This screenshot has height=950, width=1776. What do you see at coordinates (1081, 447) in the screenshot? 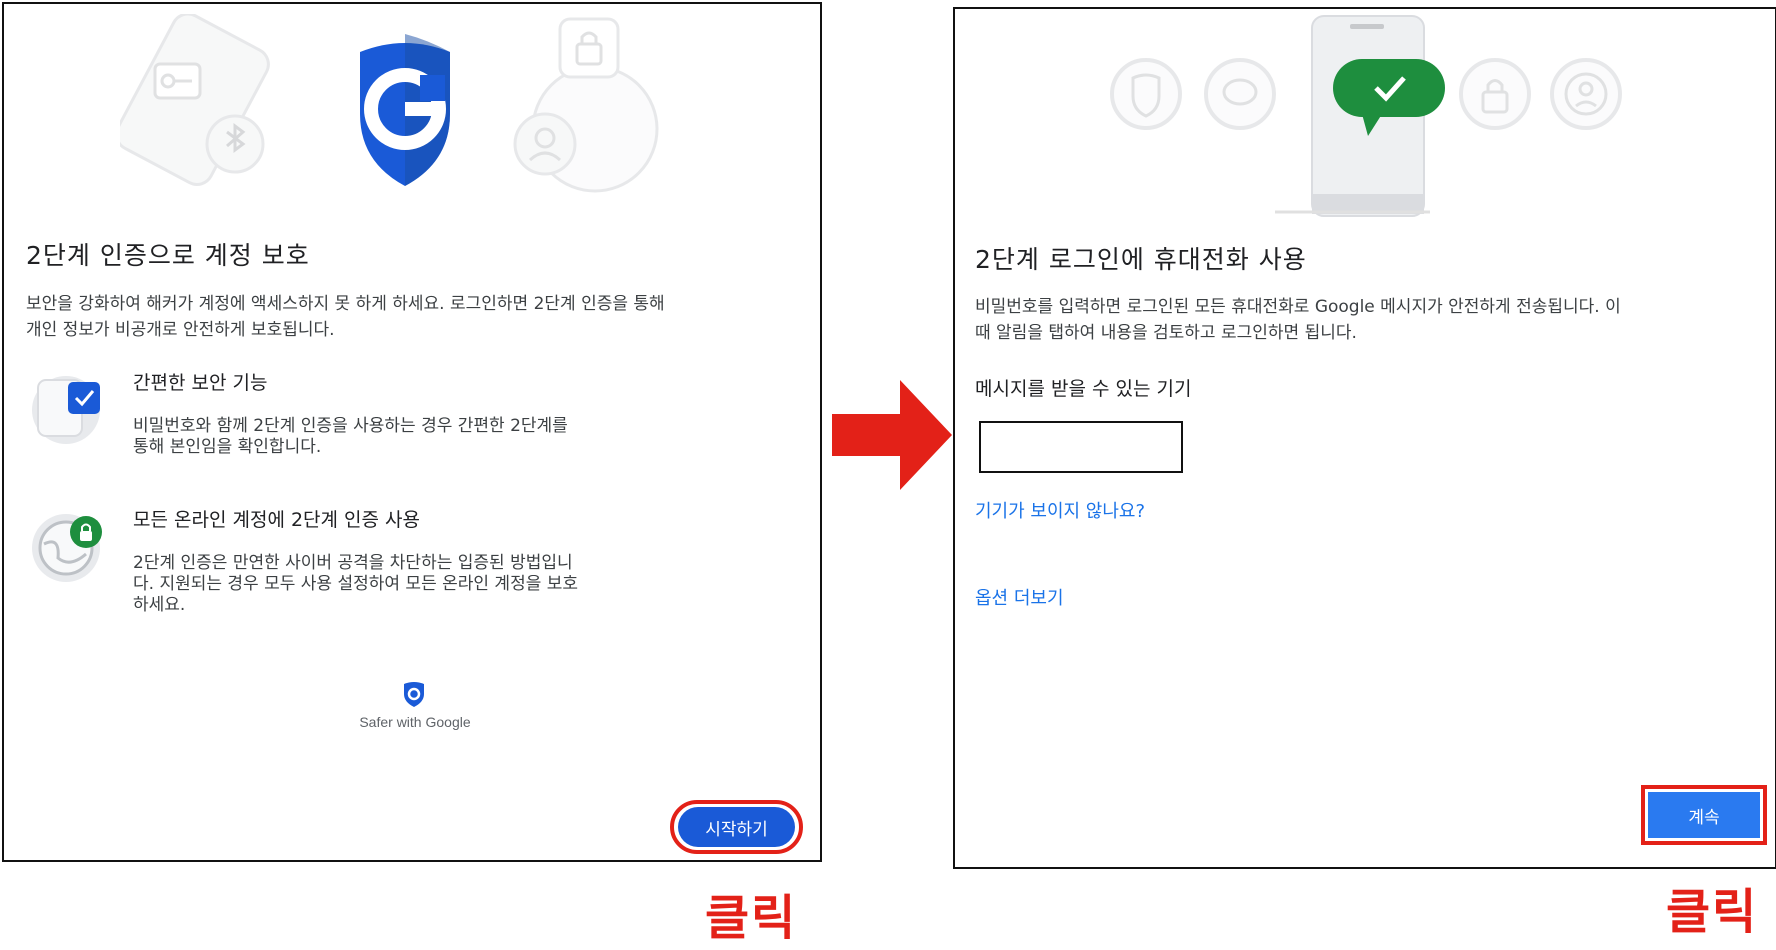
I see `device-list-box` at bounding box center [1081, 447].